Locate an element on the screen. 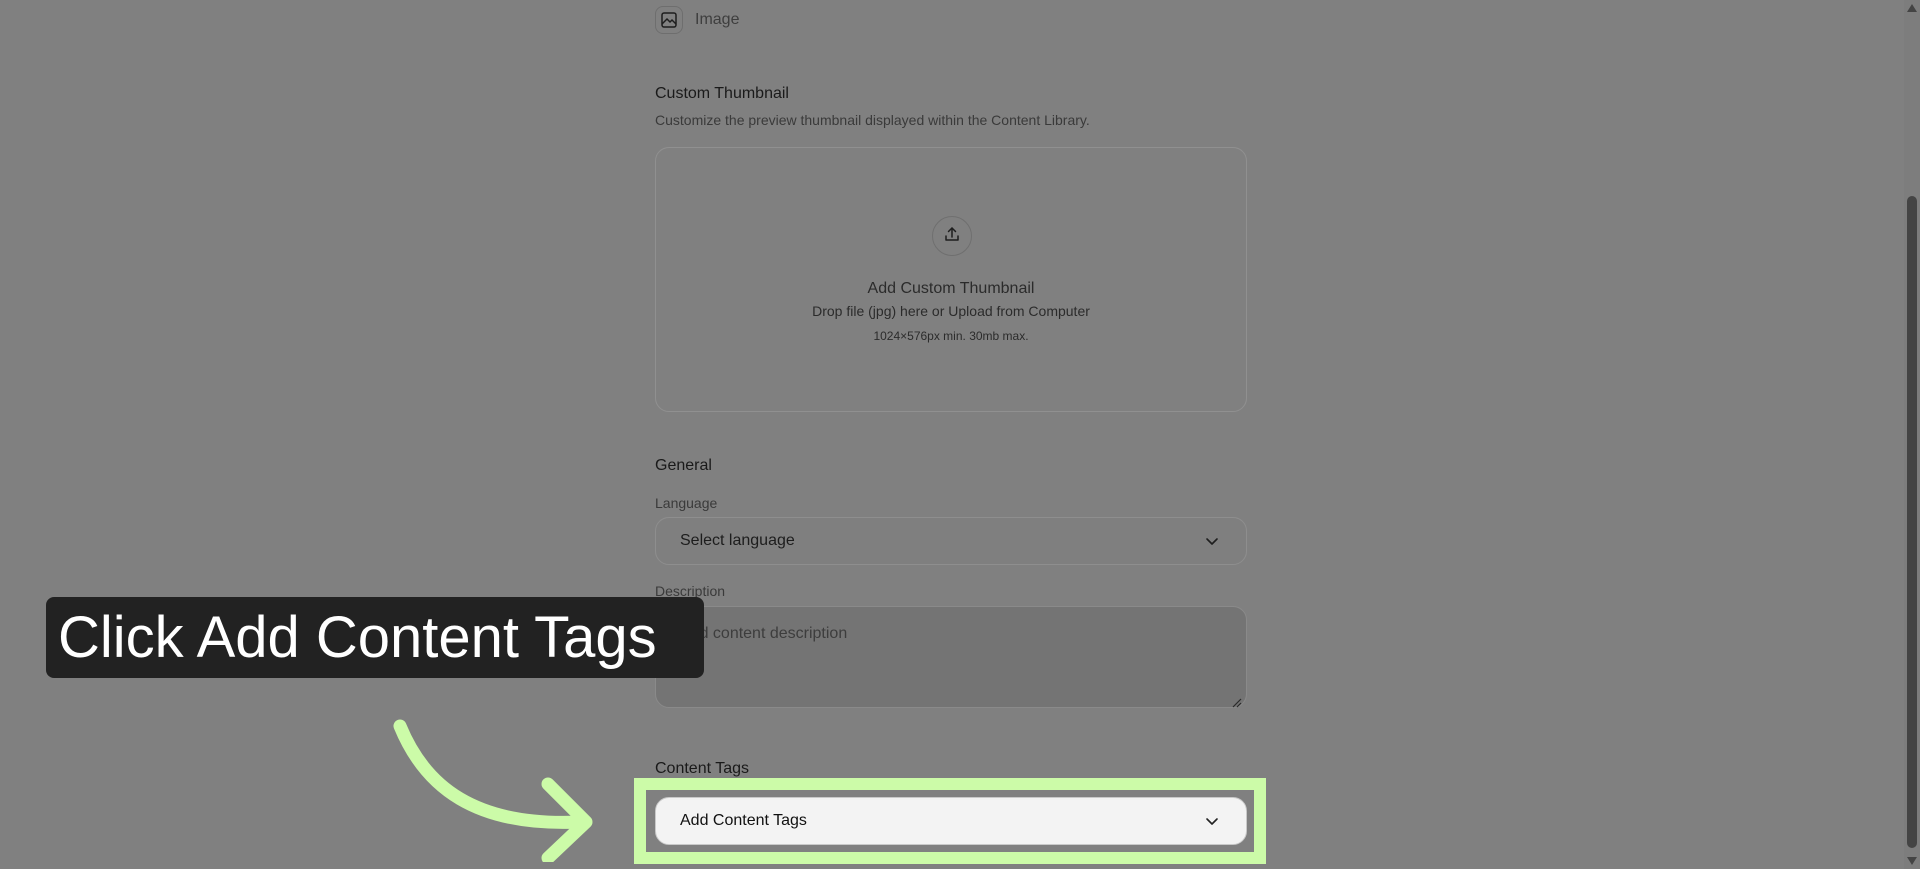  media-type-row: Image is located at coordinates (697, 20).